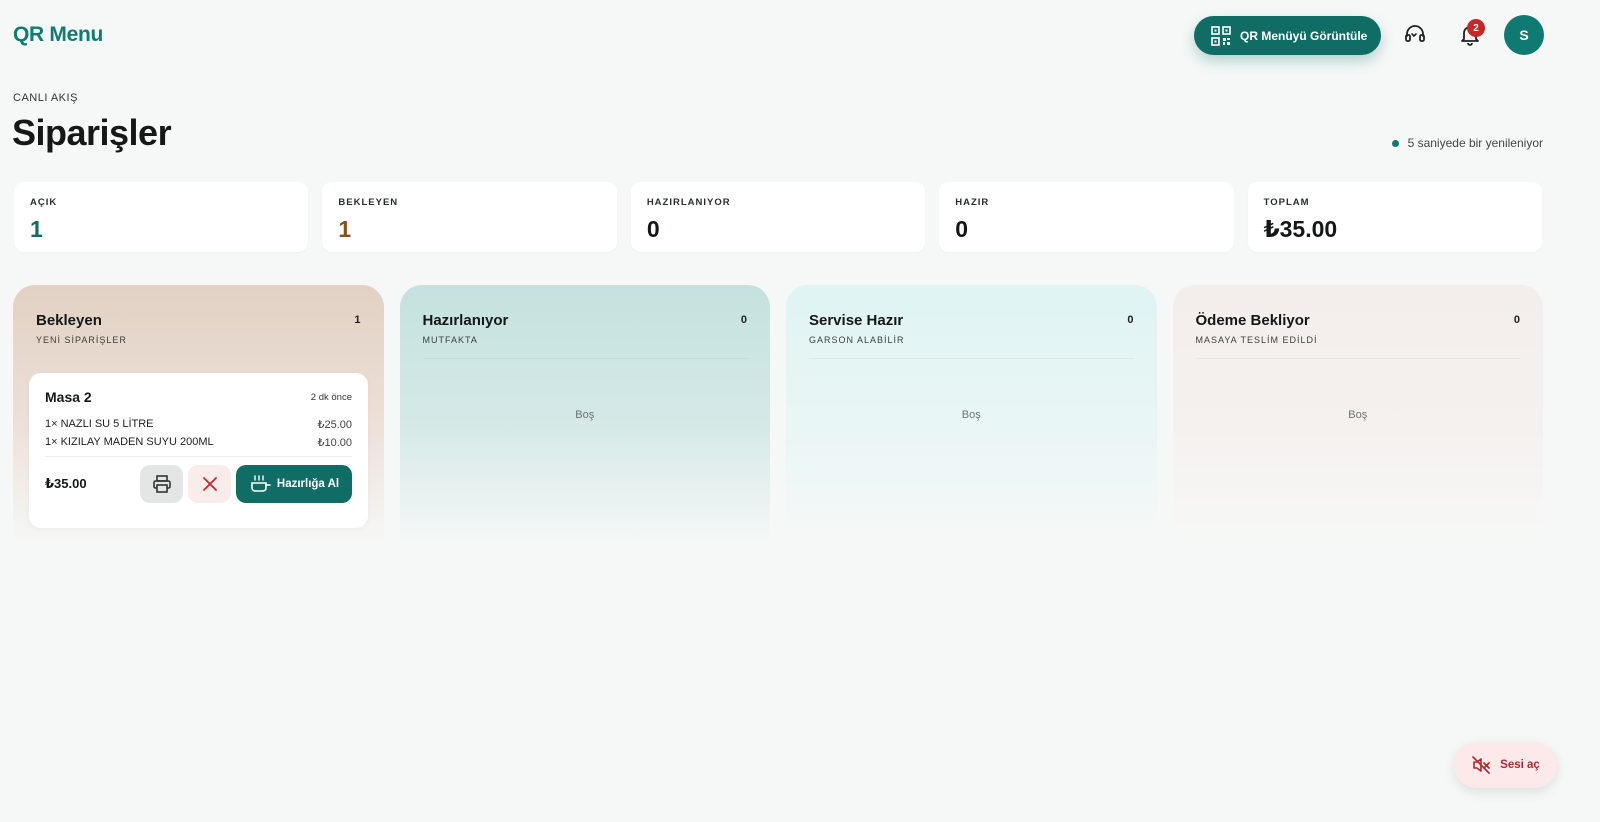 The width and height of the screenshot is (1600, 822). Describe the element at coordinates (1221, 35) in the screenshot. I see `qr-code-icon` at that location.